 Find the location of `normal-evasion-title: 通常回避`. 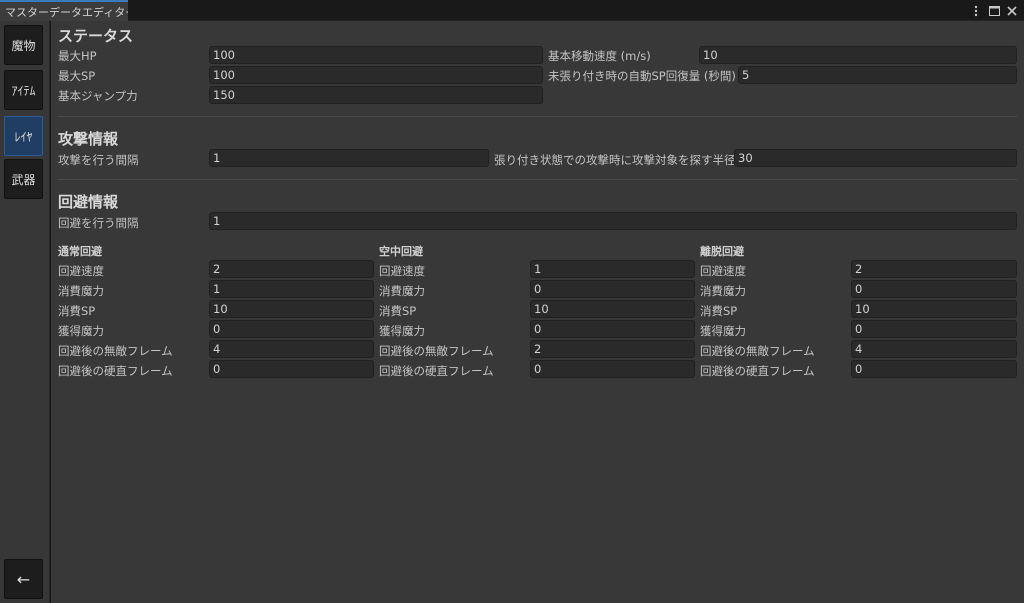

normal-evasion-title: 通常回避 is located at coordinates (80, 251).